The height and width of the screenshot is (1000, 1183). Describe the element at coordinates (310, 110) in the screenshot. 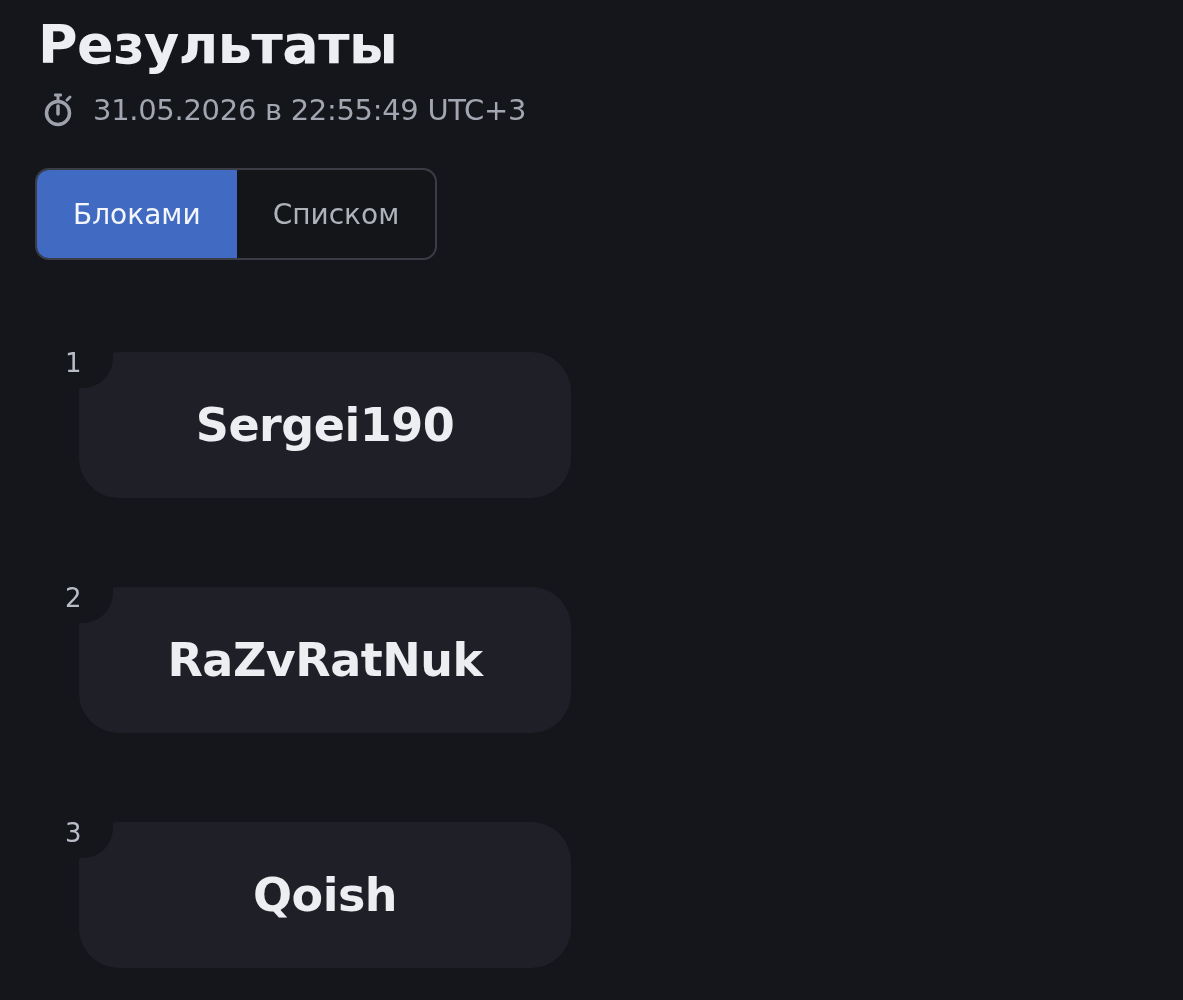

I see `timestamp-text: 31.05.2026 в 22:55:49 UTC+3` at that location.